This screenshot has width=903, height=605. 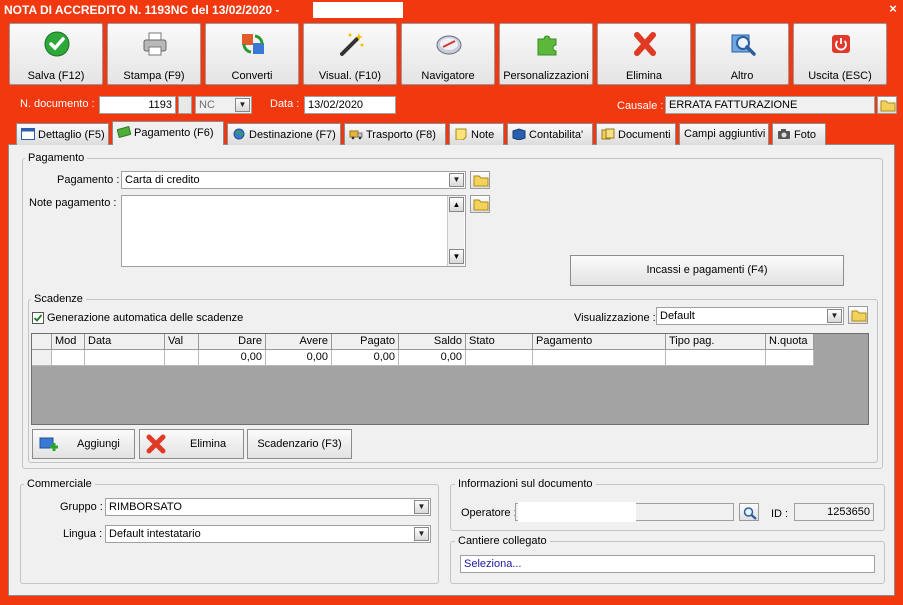 What do you see at coordinates (28, 134) in the screenshot?
I see `grid-icon` at bounding box center [28, 134].